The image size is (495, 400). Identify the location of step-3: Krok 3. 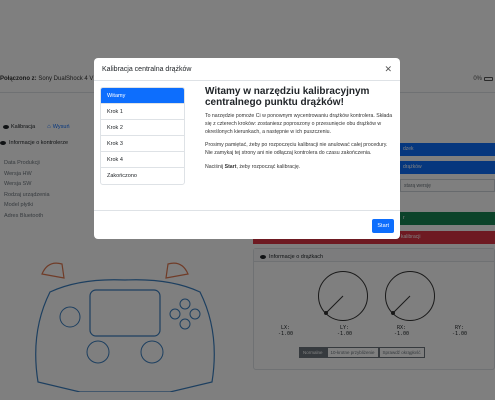
(142, 144).